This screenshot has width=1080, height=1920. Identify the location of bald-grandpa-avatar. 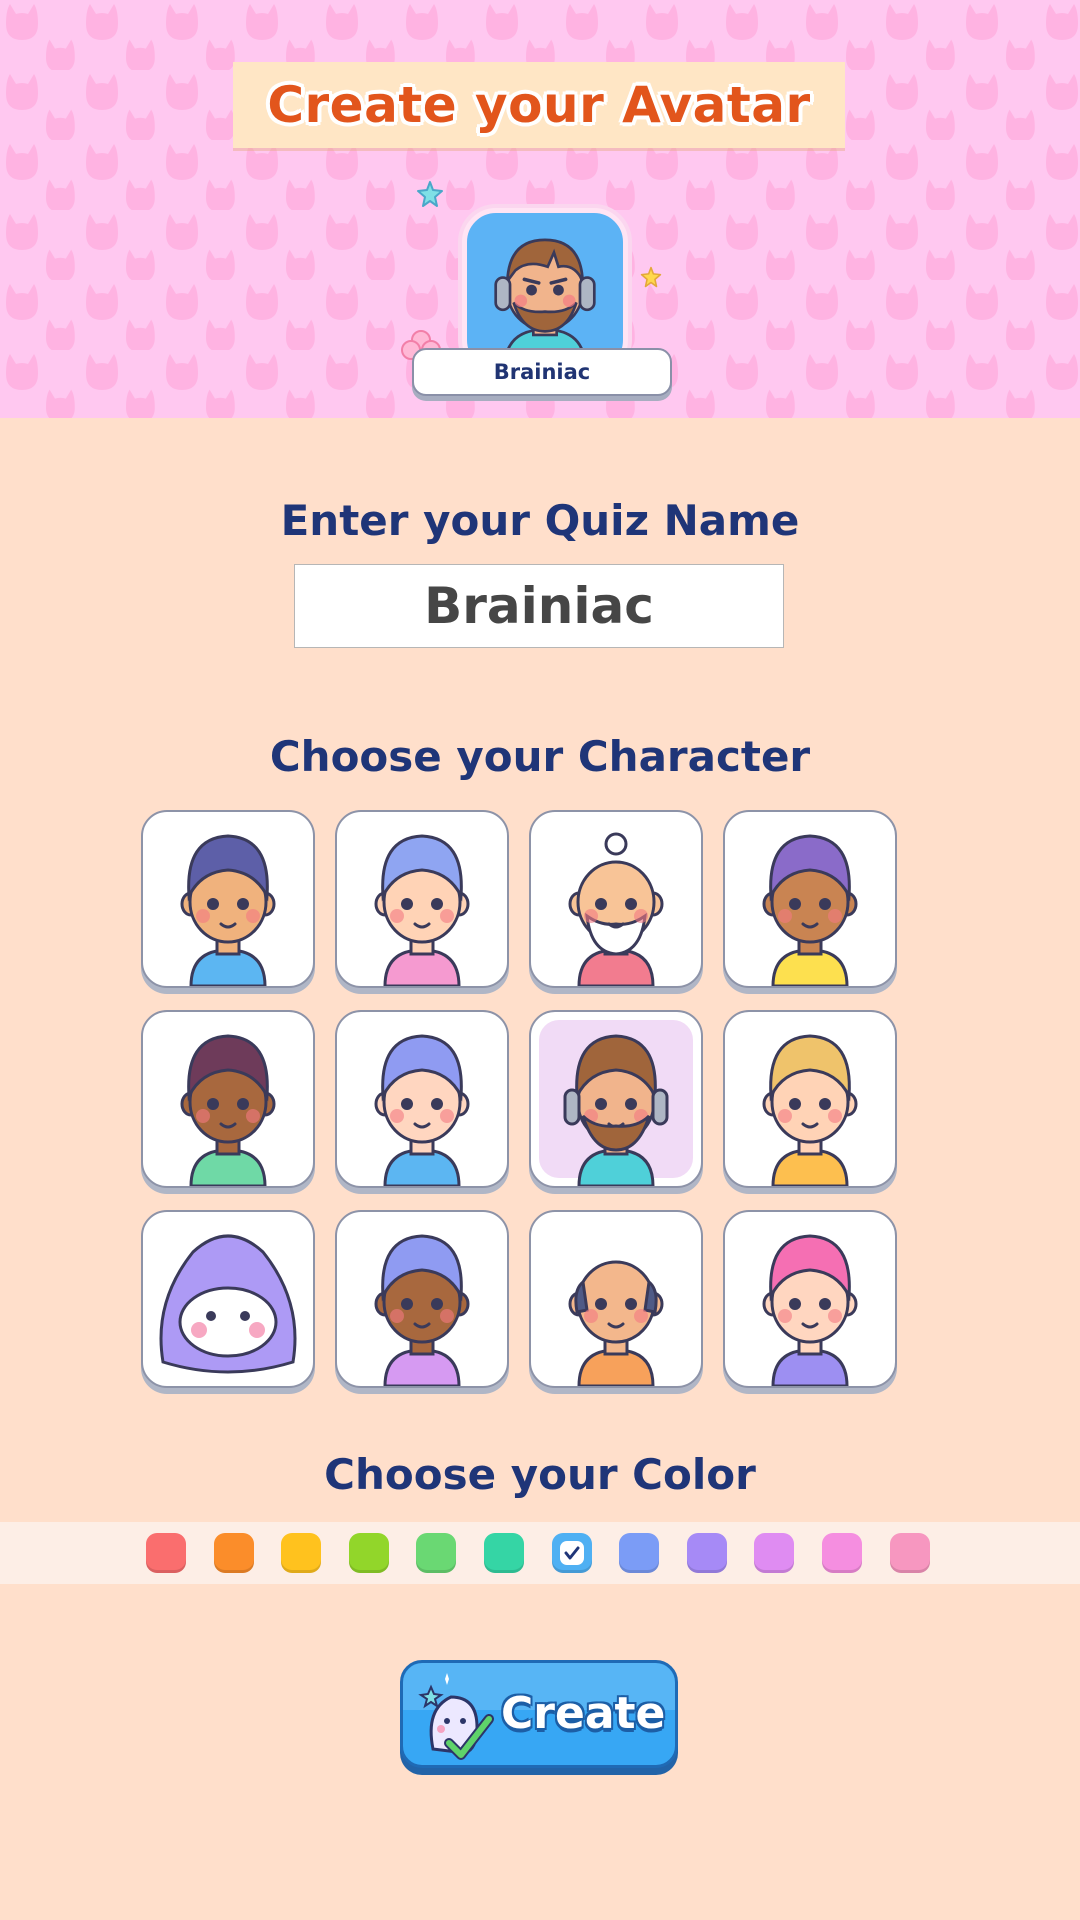
(616, 1323).